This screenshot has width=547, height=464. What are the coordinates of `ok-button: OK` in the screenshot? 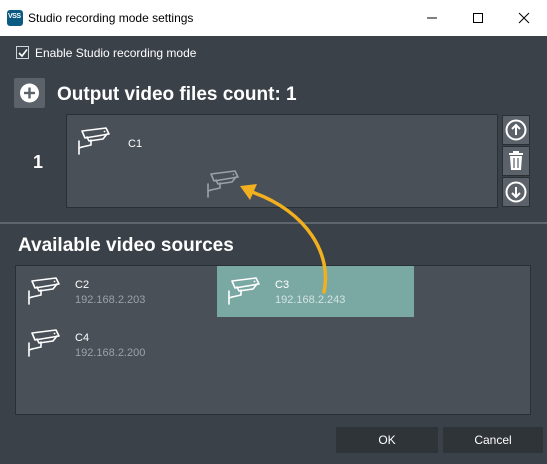 It's located at (387, 440).